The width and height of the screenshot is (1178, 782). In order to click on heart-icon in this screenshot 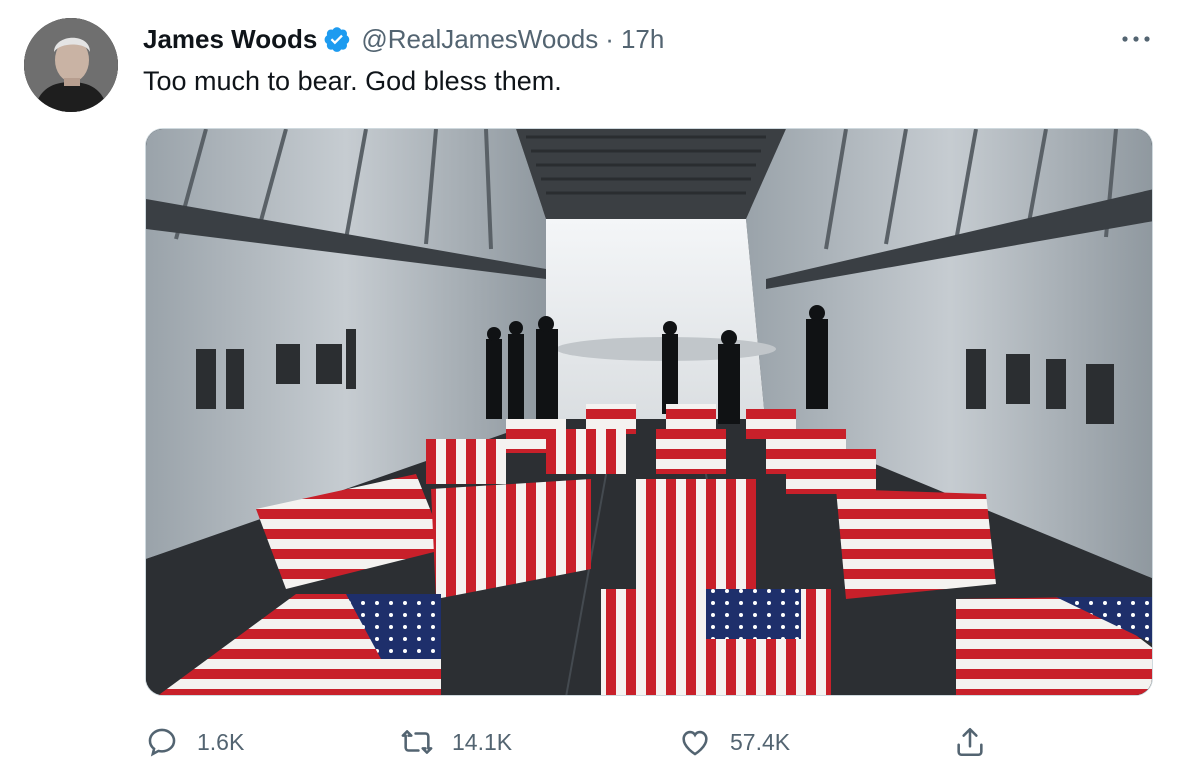, I will do `click(695, 743)`.